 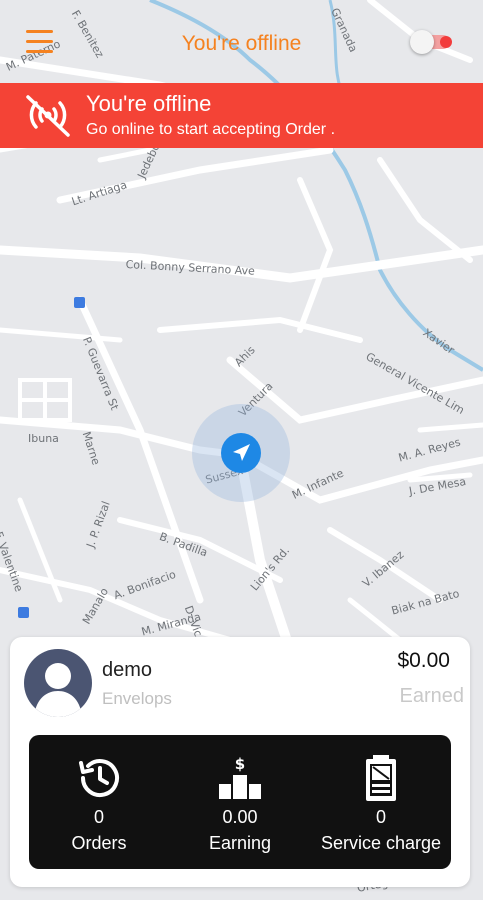 What do you see at coordinates (137, 698) in the screenshot?
I see `user-subtitle: Envelops` at bounding box center [137, 698].